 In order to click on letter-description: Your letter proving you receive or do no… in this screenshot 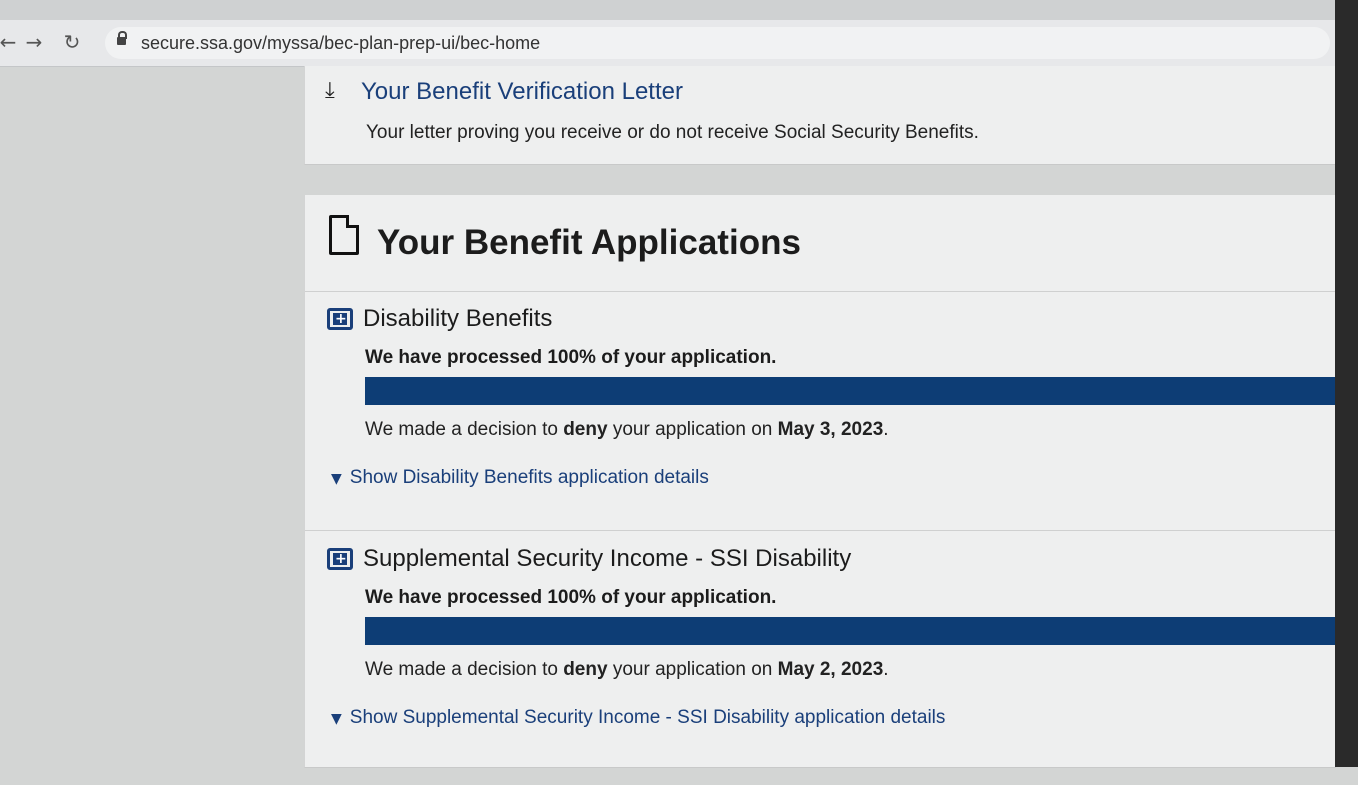, I will do `click(672, 132)`.